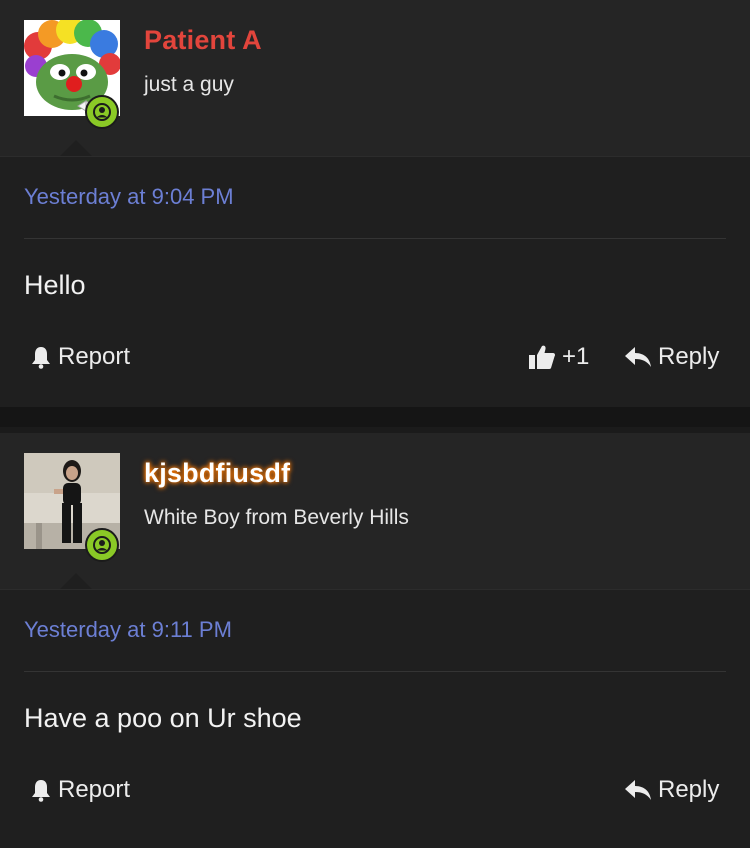  Describe the element at coordinates (558, 357) in the screenshot. I see `like-button: +1` at that location.